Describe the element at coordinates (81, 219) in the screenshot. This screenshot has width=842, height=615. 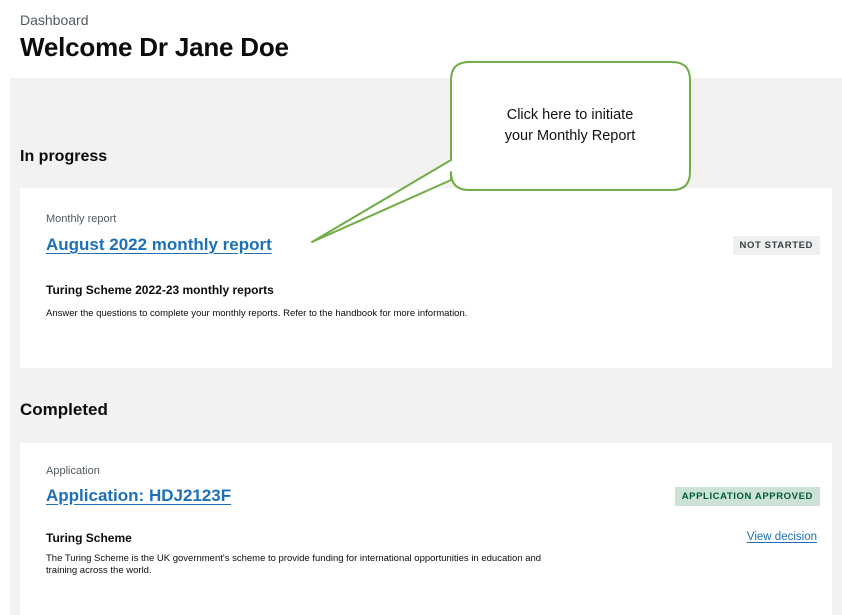
I see `card-caption: Monthly report` at that location.